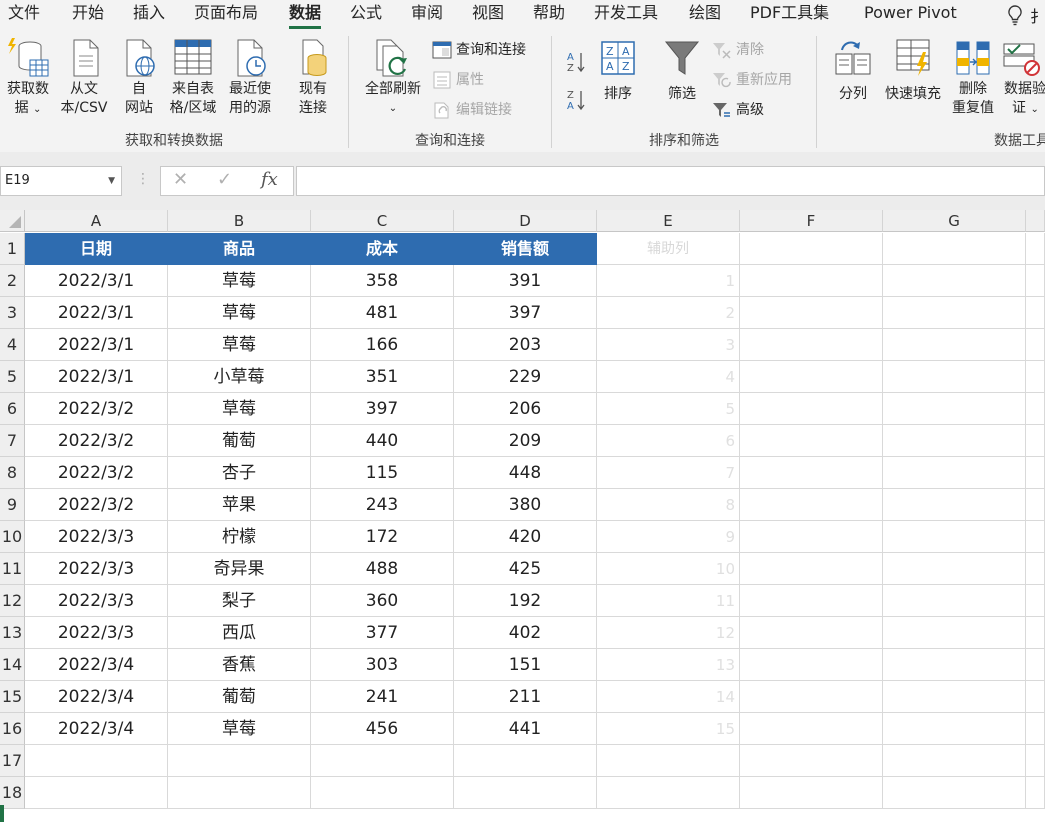  Describe the element at coordinates (96, 441) in the screenshot. I see `cell-a7: 2022/3/2` at that location.